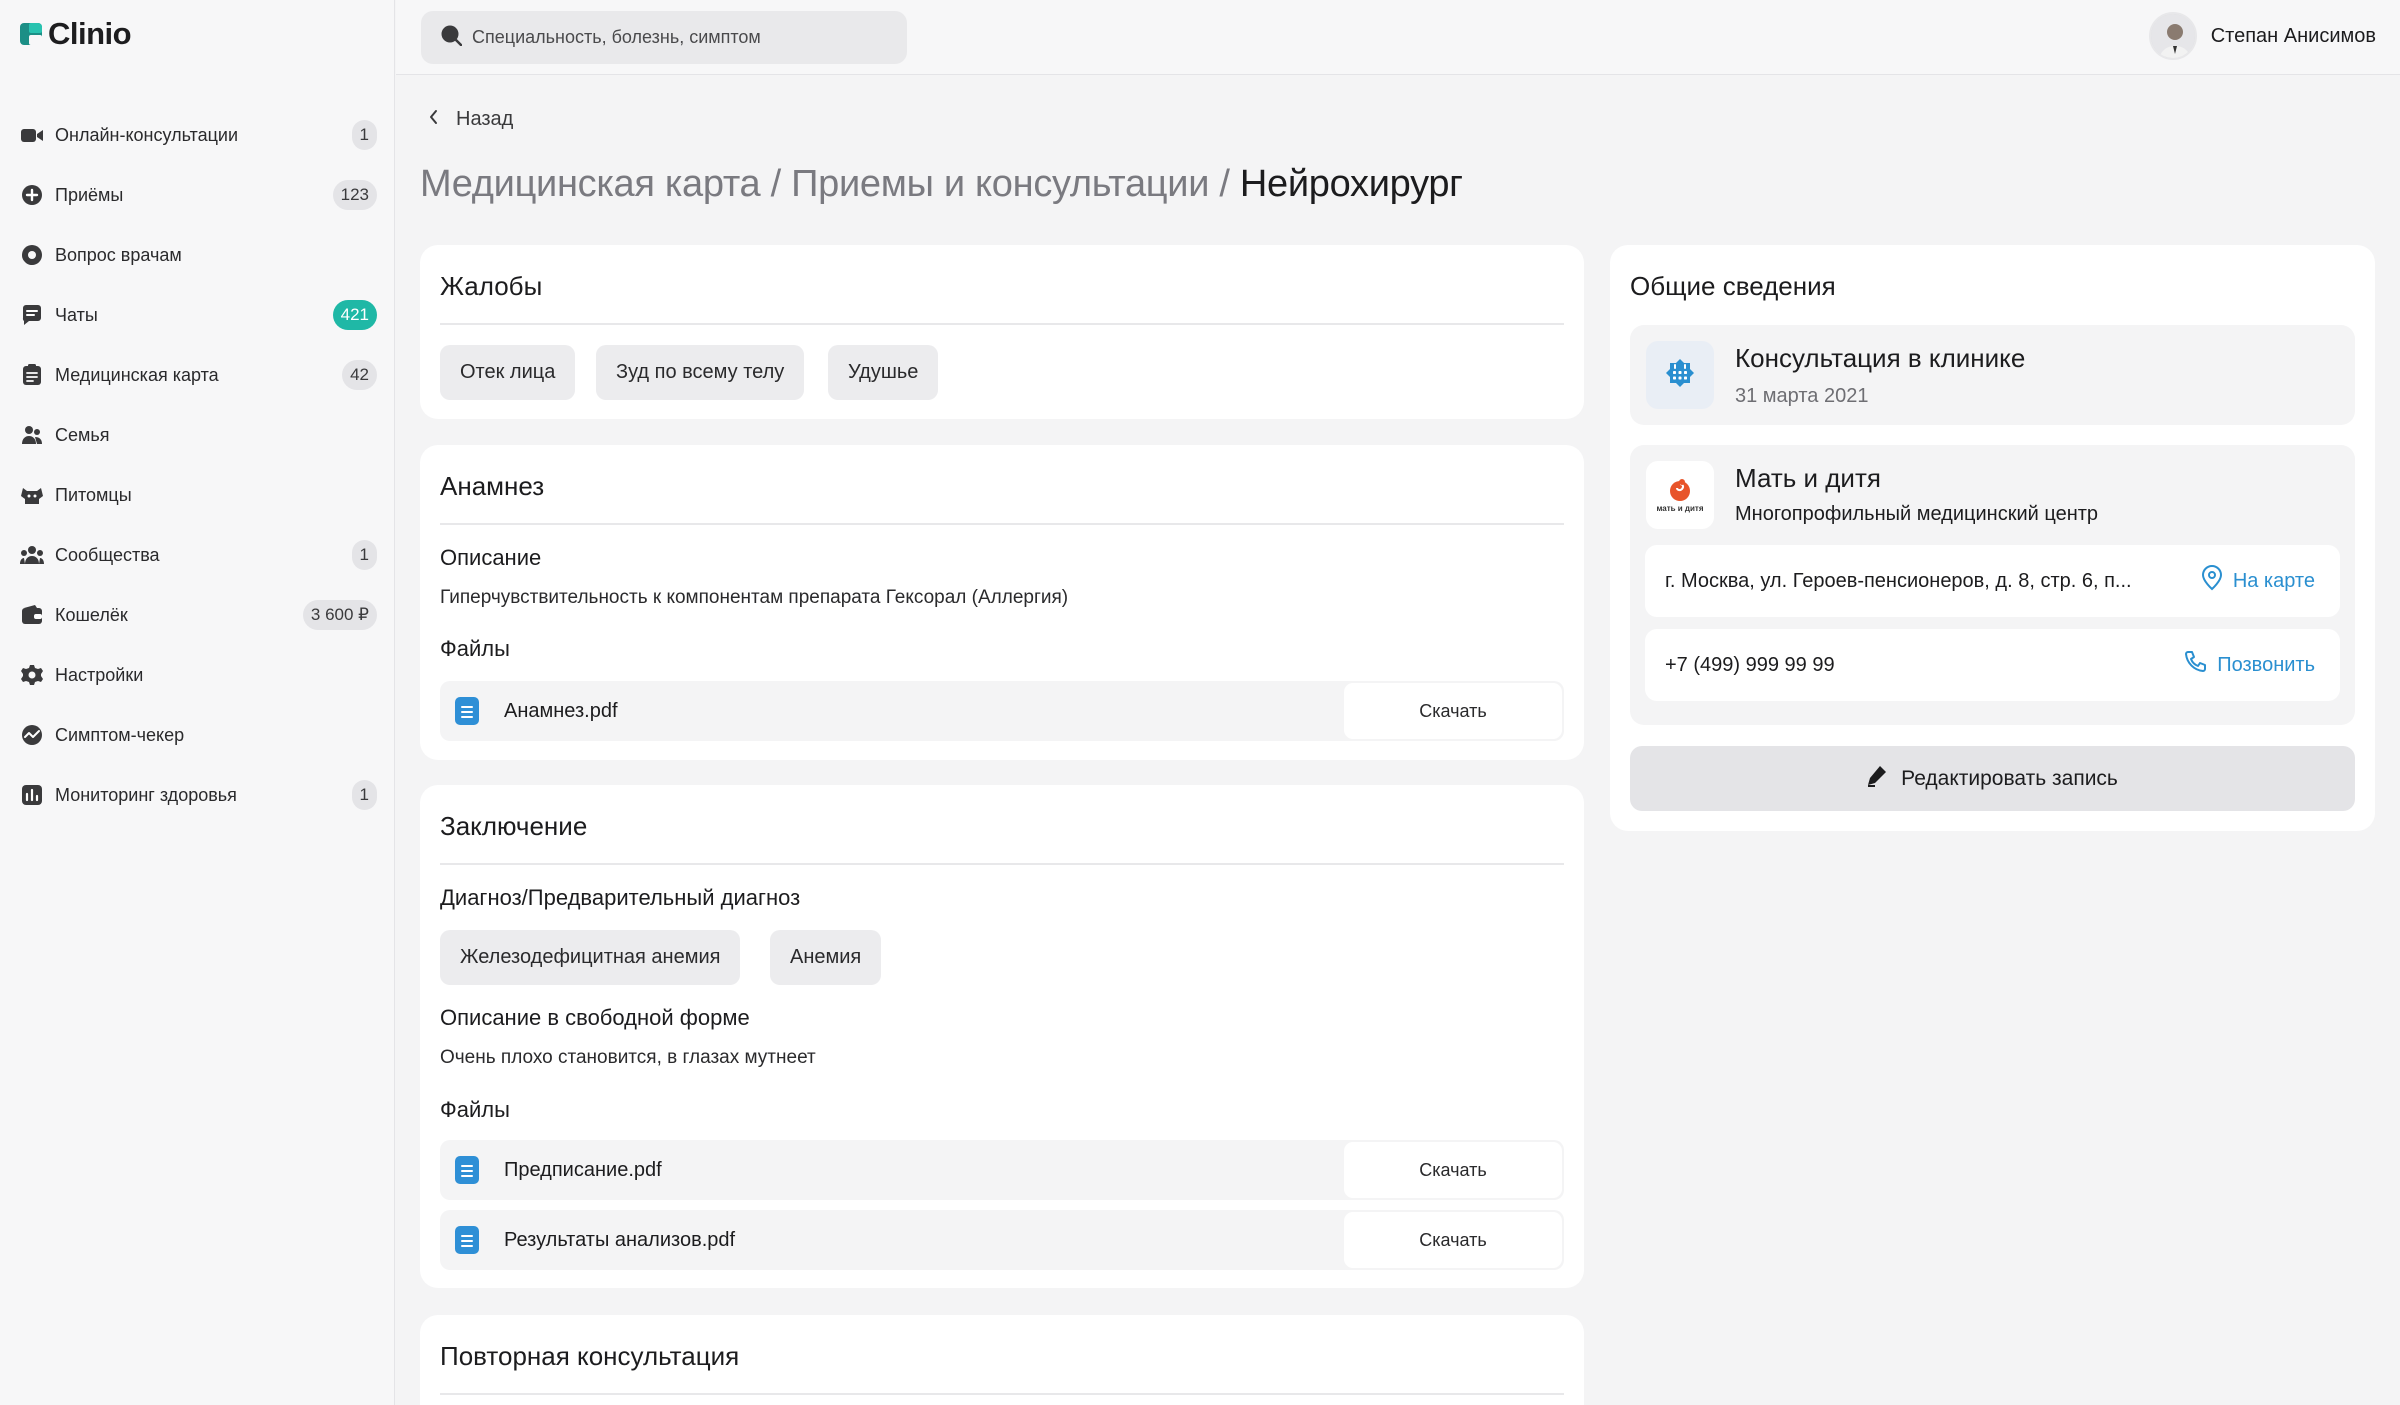 This screenshot has height=1405, width=2400. I want to click on community-icon, so click(32, 555).